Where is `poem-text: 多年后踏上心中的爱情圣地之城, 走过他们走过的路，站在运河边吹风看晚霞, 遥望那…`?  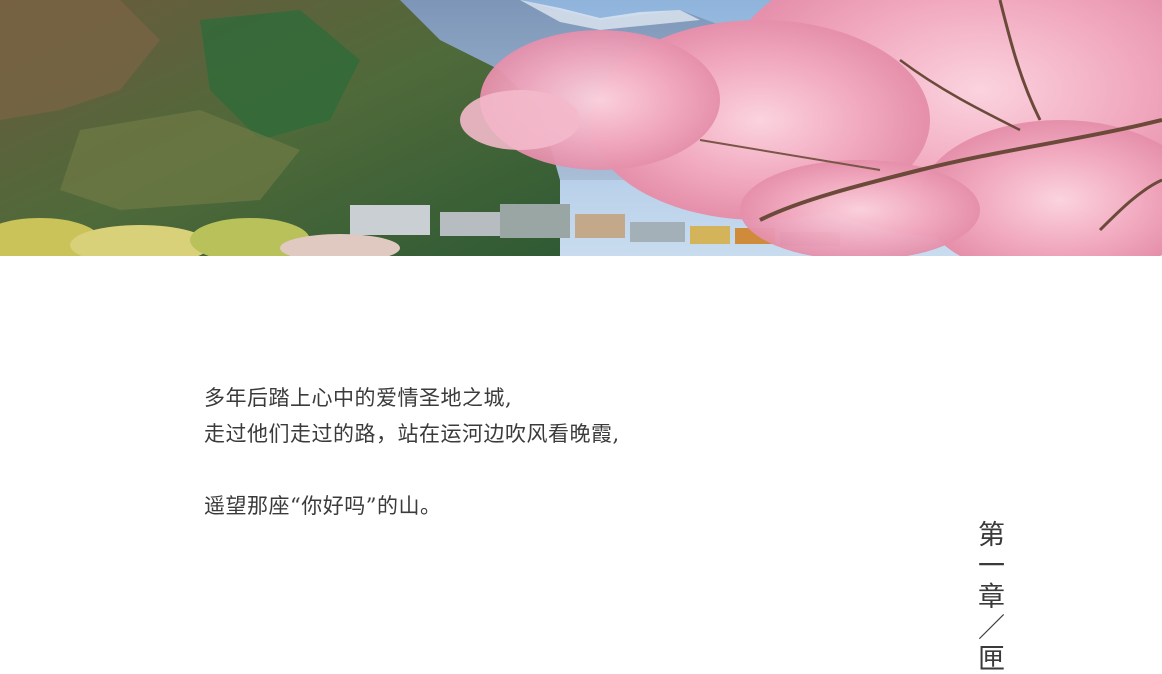 poem-text: 多年后踏上心中的爱情圣地之城, 走过他们走过的路，站在运河边吹风看晚霞, 遥望那… is located at coordinates (412, 452).